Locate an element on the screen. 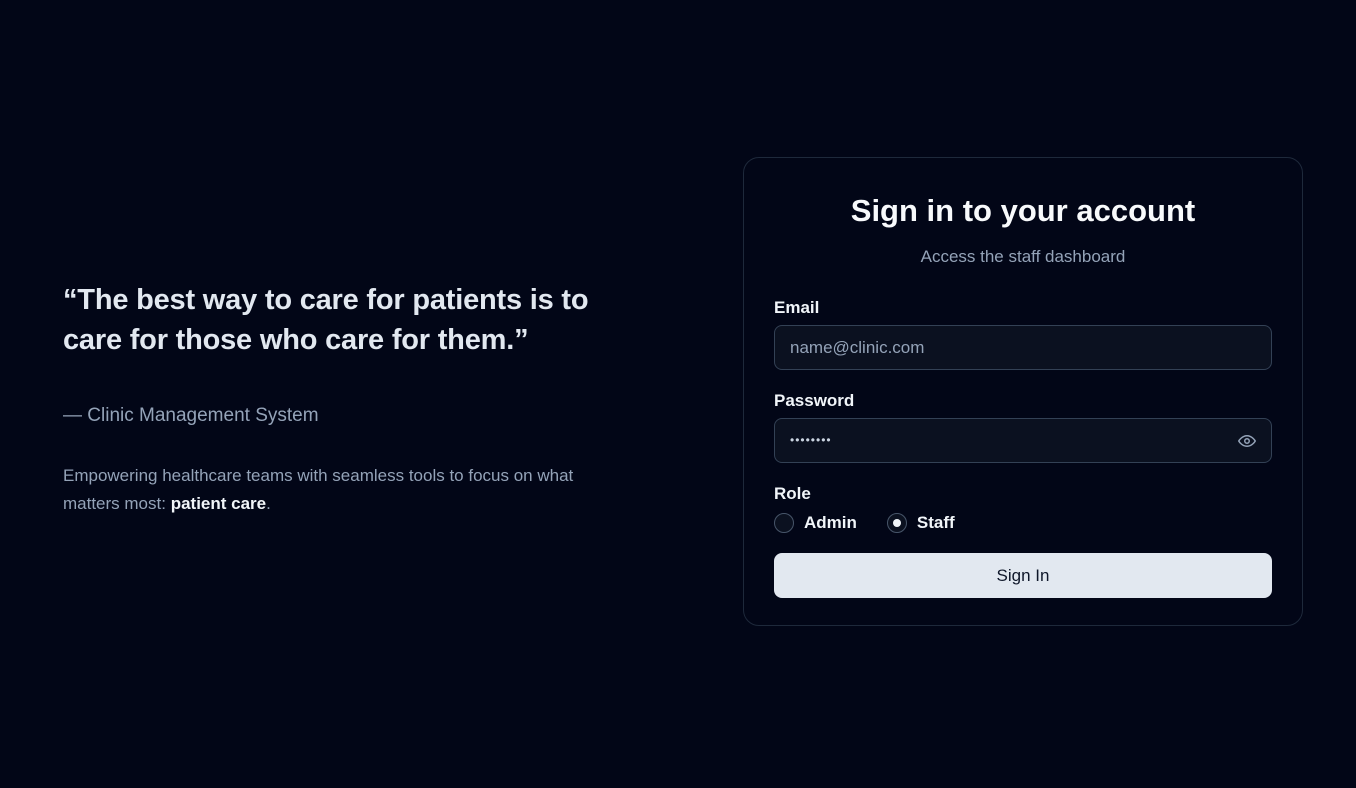 This screenshot has width=1356, height=788. staff-radio-label: Staff is located at coordinates (935, 522).